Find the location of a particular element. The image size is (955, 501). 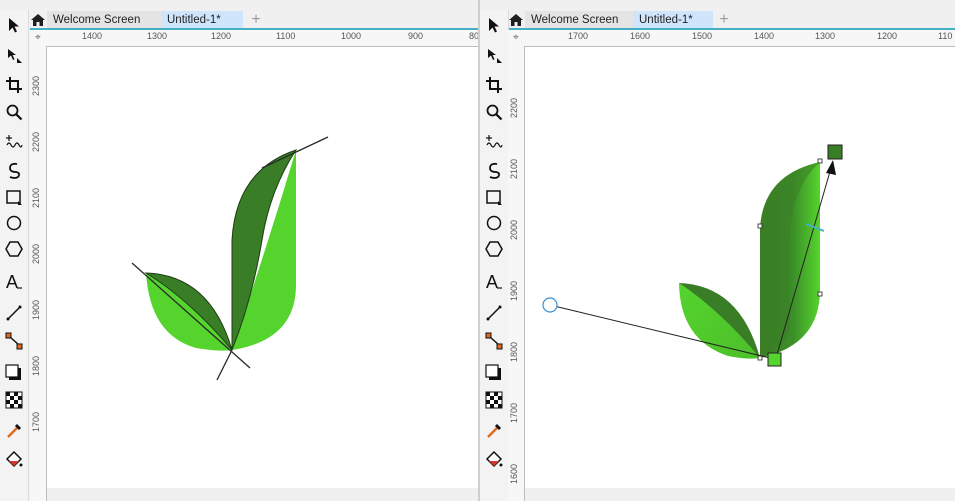

hruler-label: 1700 is located at coordinates (578, 36).